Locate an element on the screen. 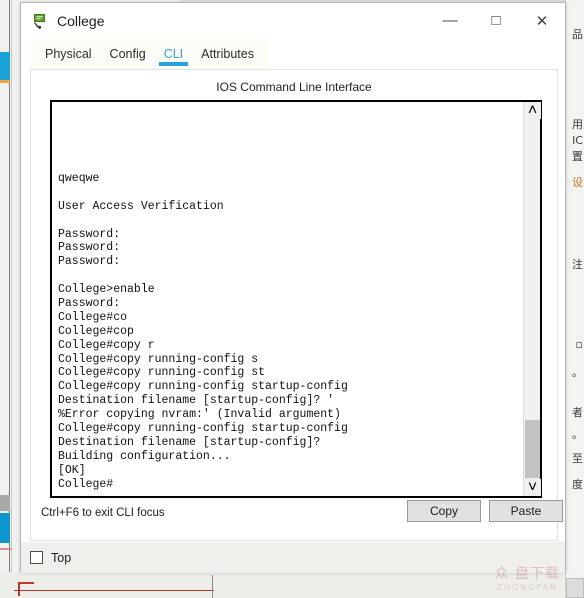  title-bar: College — □ ✕ is located at coordinates (293, 20).